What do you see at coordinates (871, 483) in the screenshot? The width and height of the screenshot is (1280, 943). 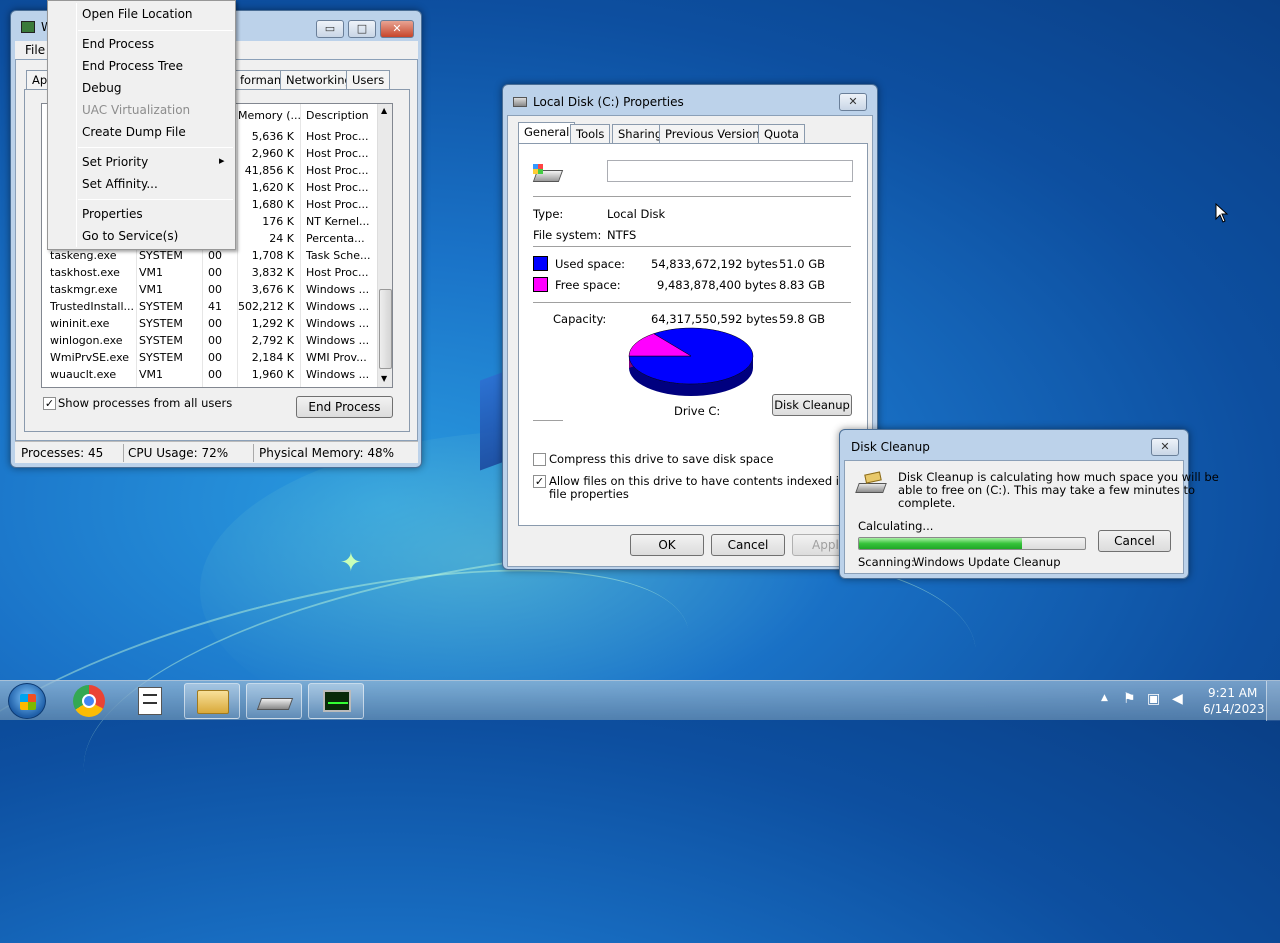 I see `disk-cleanup-icon` at bounding box center [871, 483].